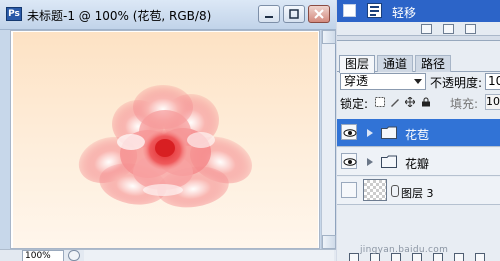 This screenshot has width=500, height=261. Describe the element at coordinates (404, 250) in the screenshot. I see `watermark: jingyan.baidu.com` at that location.